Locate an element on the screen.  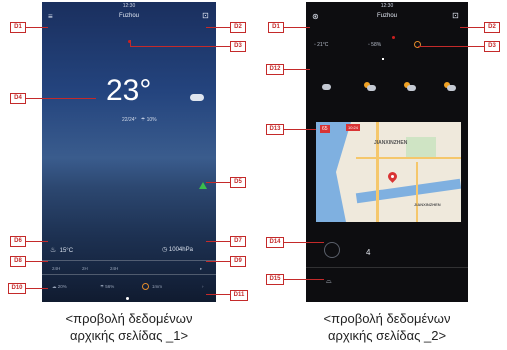
forecast-tab-2: 2H is located at coordinates (85, 268).